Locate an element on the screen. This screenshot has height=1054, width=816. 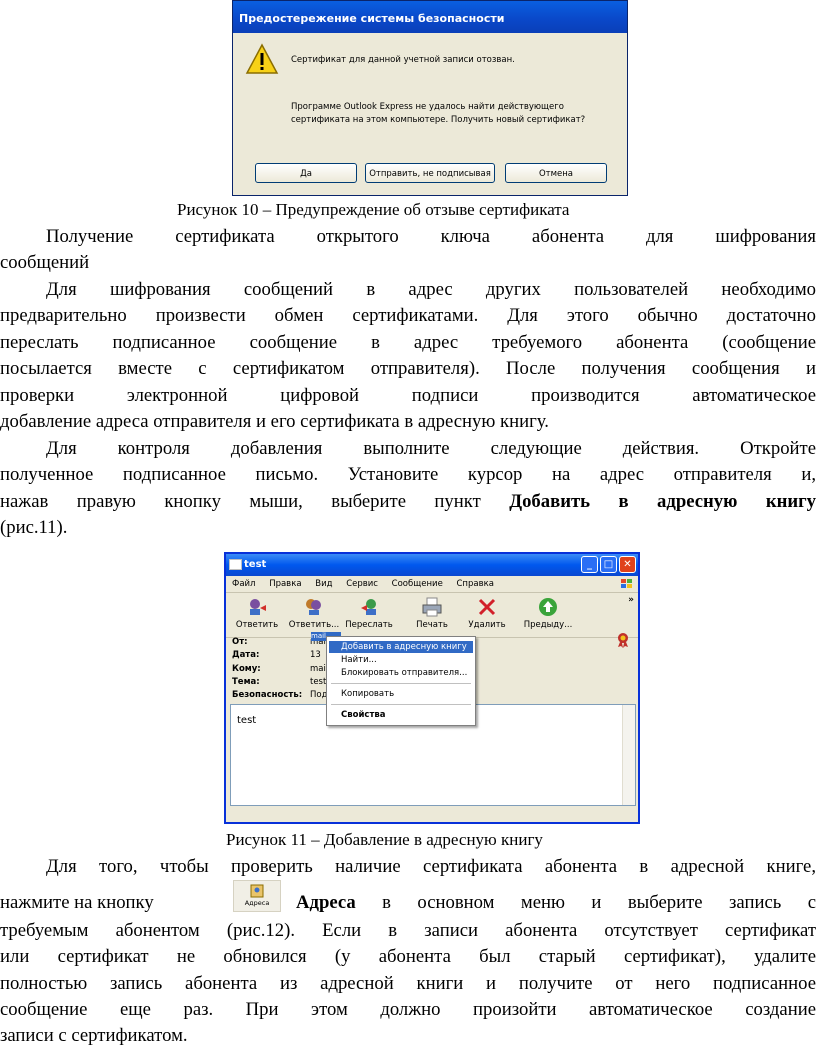
yes-button: Да is located at coordinates (306, 173).